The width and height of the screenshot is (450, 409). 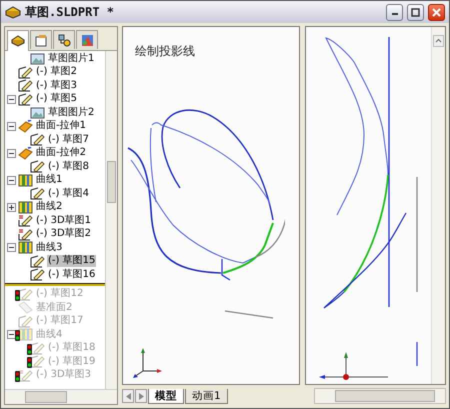 What do you see at coordinates (71, 274) in the screenshot?
I see `tree-item: (-) 草图16` at bounding box center [71, 274].